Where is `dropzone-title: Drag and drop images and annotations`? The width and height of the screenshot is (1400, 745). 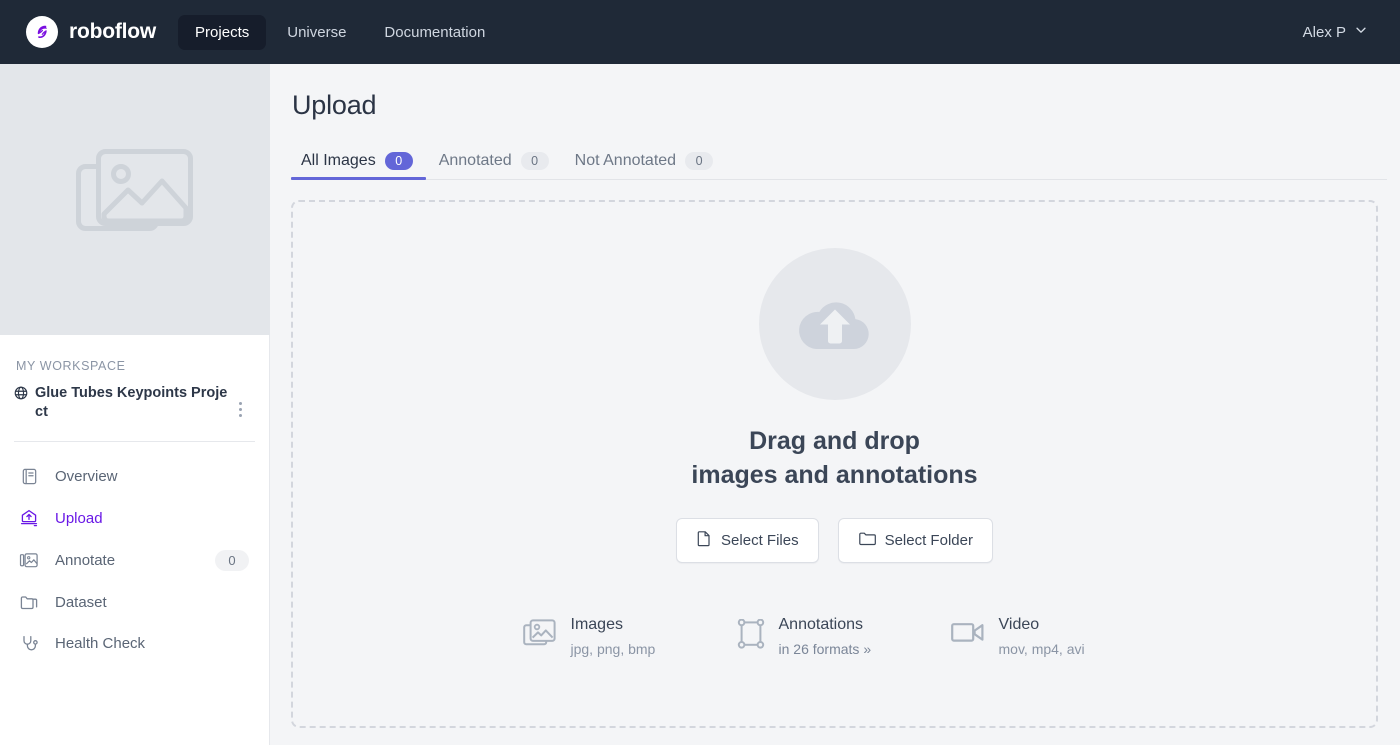
dropzone-title: Drag and drop images and annotations is located at coordinates (834, 458).